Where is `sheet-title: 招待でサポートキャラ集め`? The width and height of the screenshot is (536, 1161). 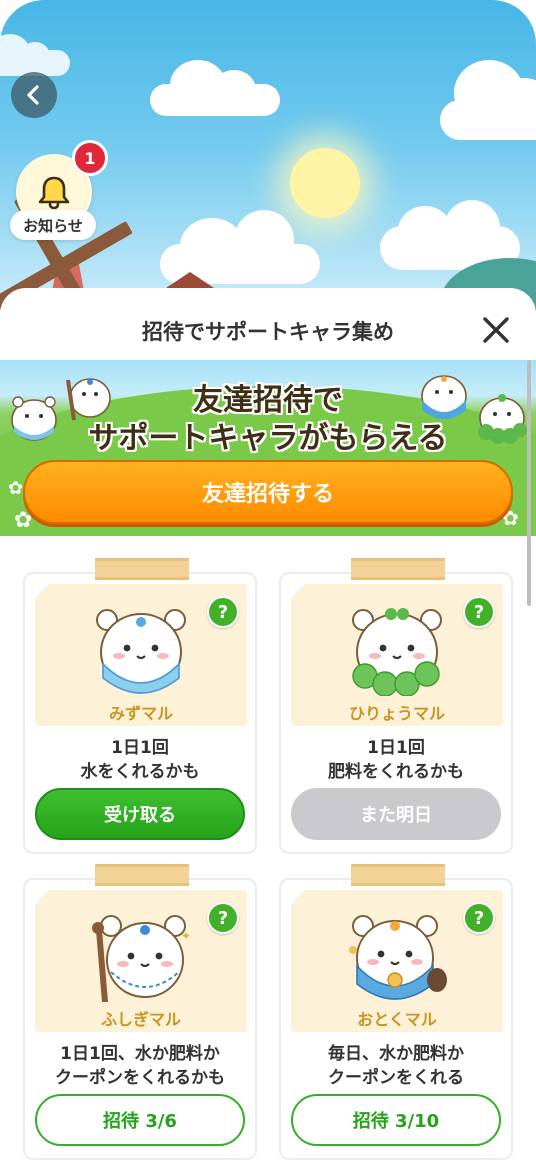
sheet-title: 招待でサポートキャラ集め is located at coordinates (268, 332).